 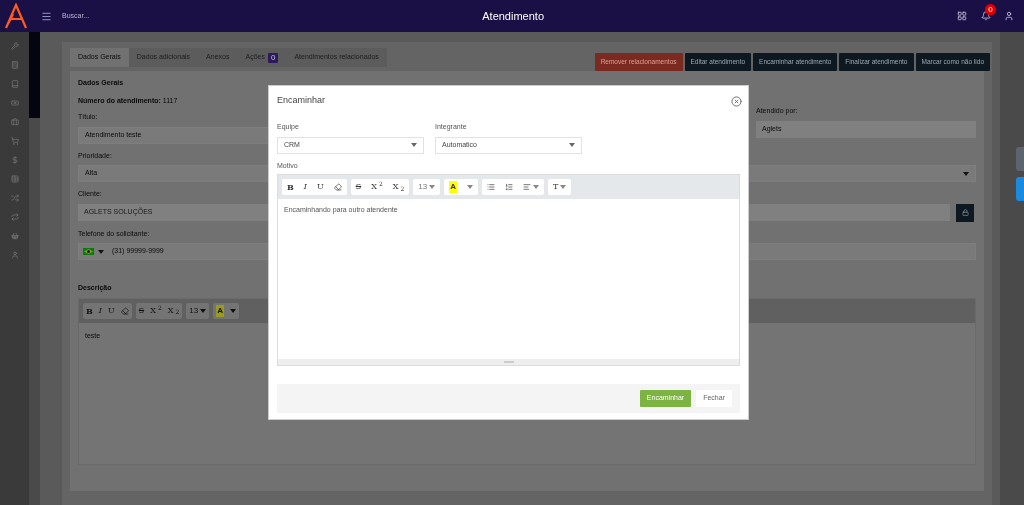 I want to click on notification-badge: 0, so click(x=990, y=9).